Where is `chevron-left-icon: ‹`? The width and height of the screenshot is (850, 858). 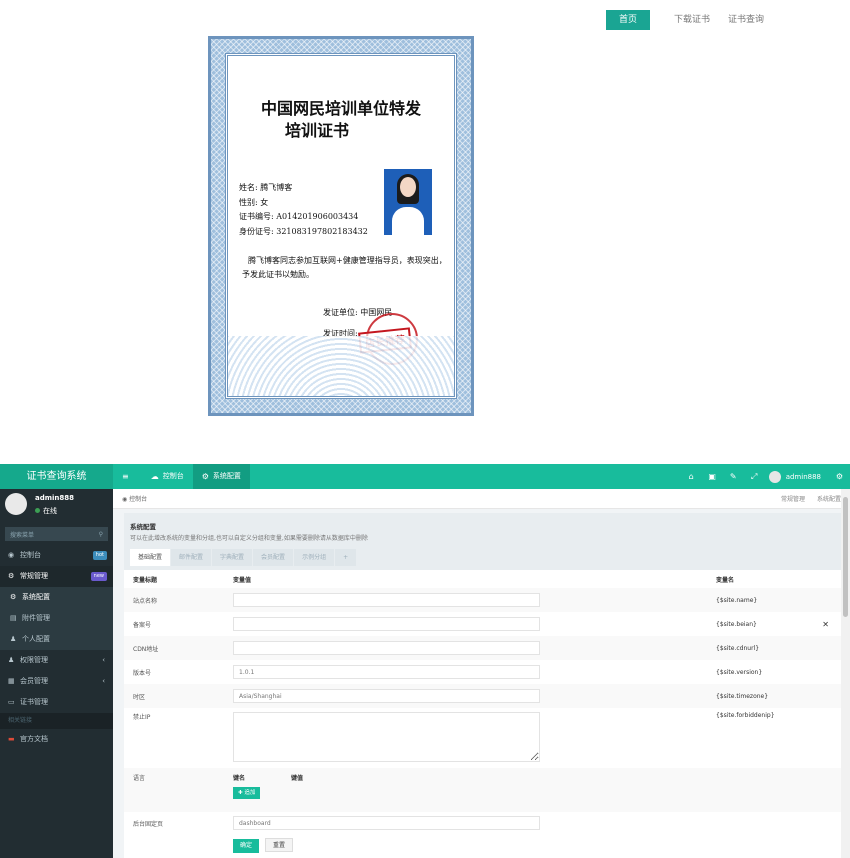
chevron-left-icon: ‹ is located at coordinates (103, 681).